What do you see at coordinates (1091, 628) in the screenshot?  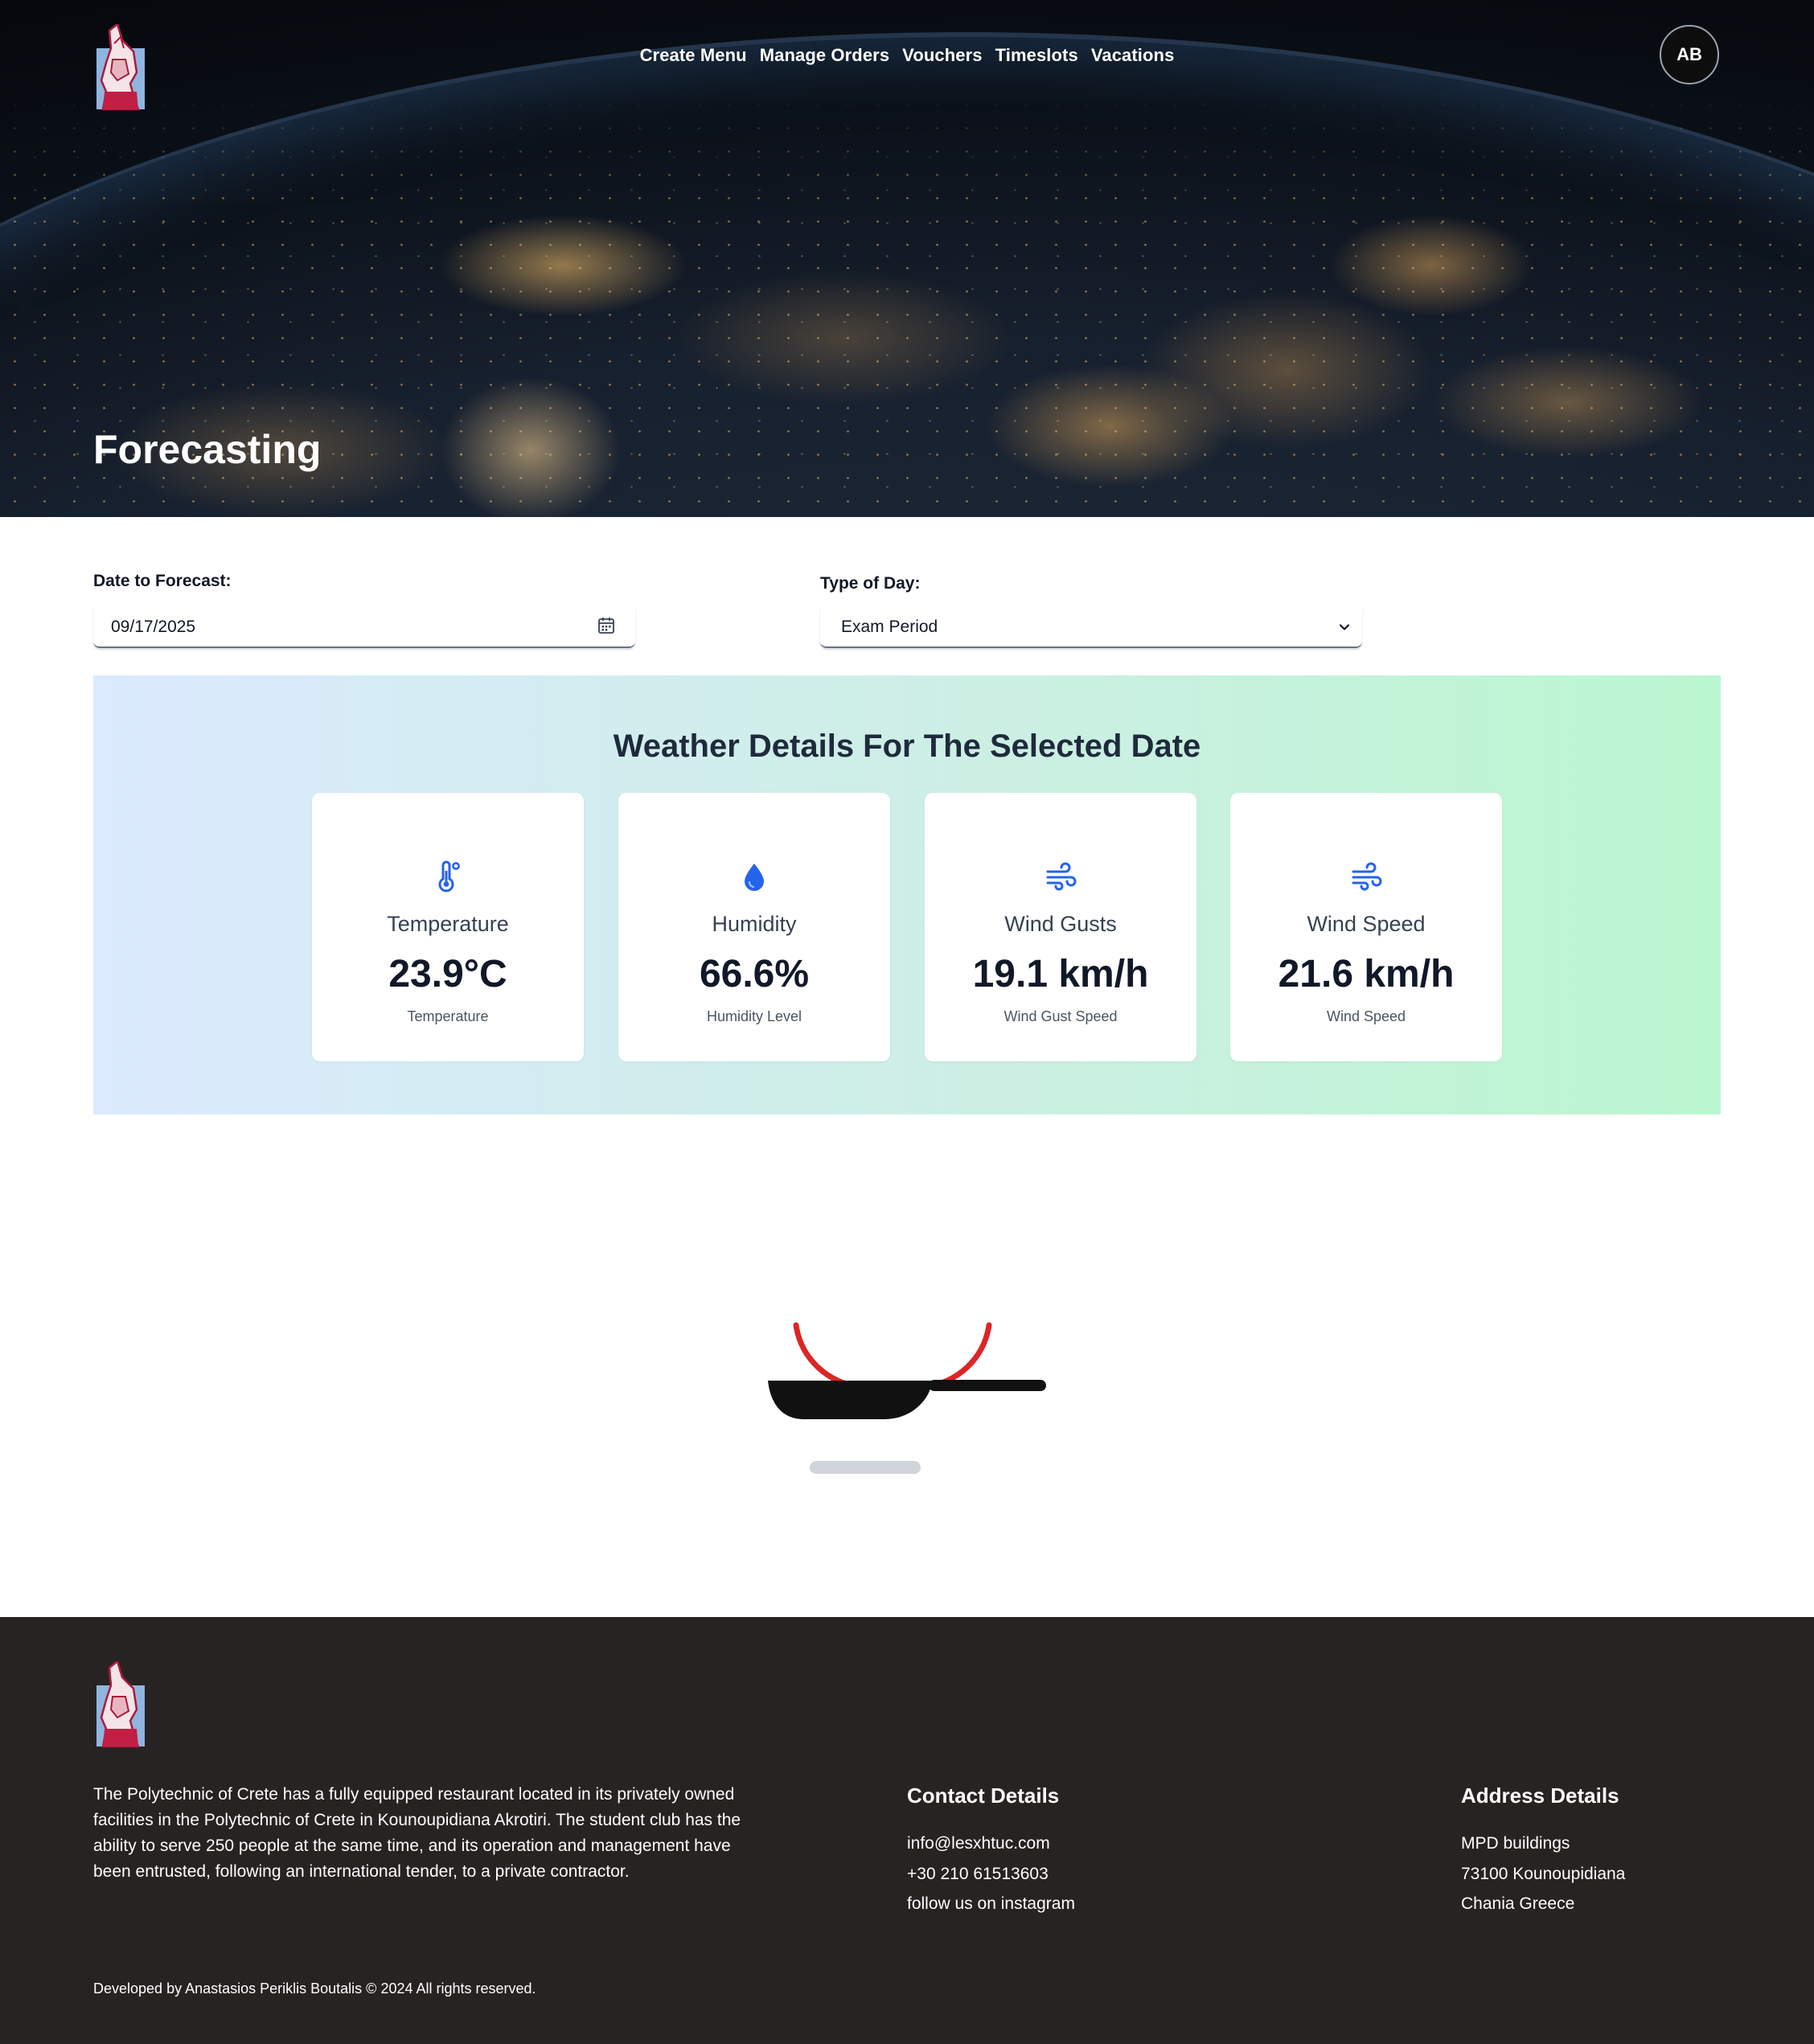 I see `day-type-select: Exam Period` at bounding box center [1091, 628].